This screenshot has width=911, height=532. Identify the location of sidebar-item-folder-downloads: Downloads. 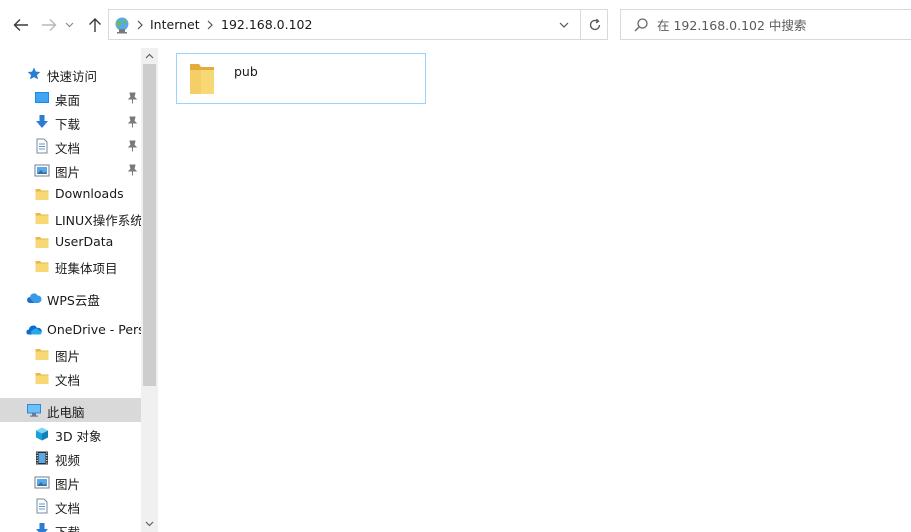
(70, 194).